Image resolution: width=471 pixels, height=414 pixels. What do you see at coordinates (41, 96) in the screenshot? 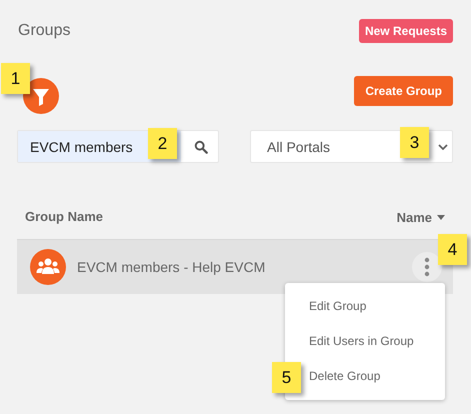
I see `filter-icon` at bounding box center [41, 96].